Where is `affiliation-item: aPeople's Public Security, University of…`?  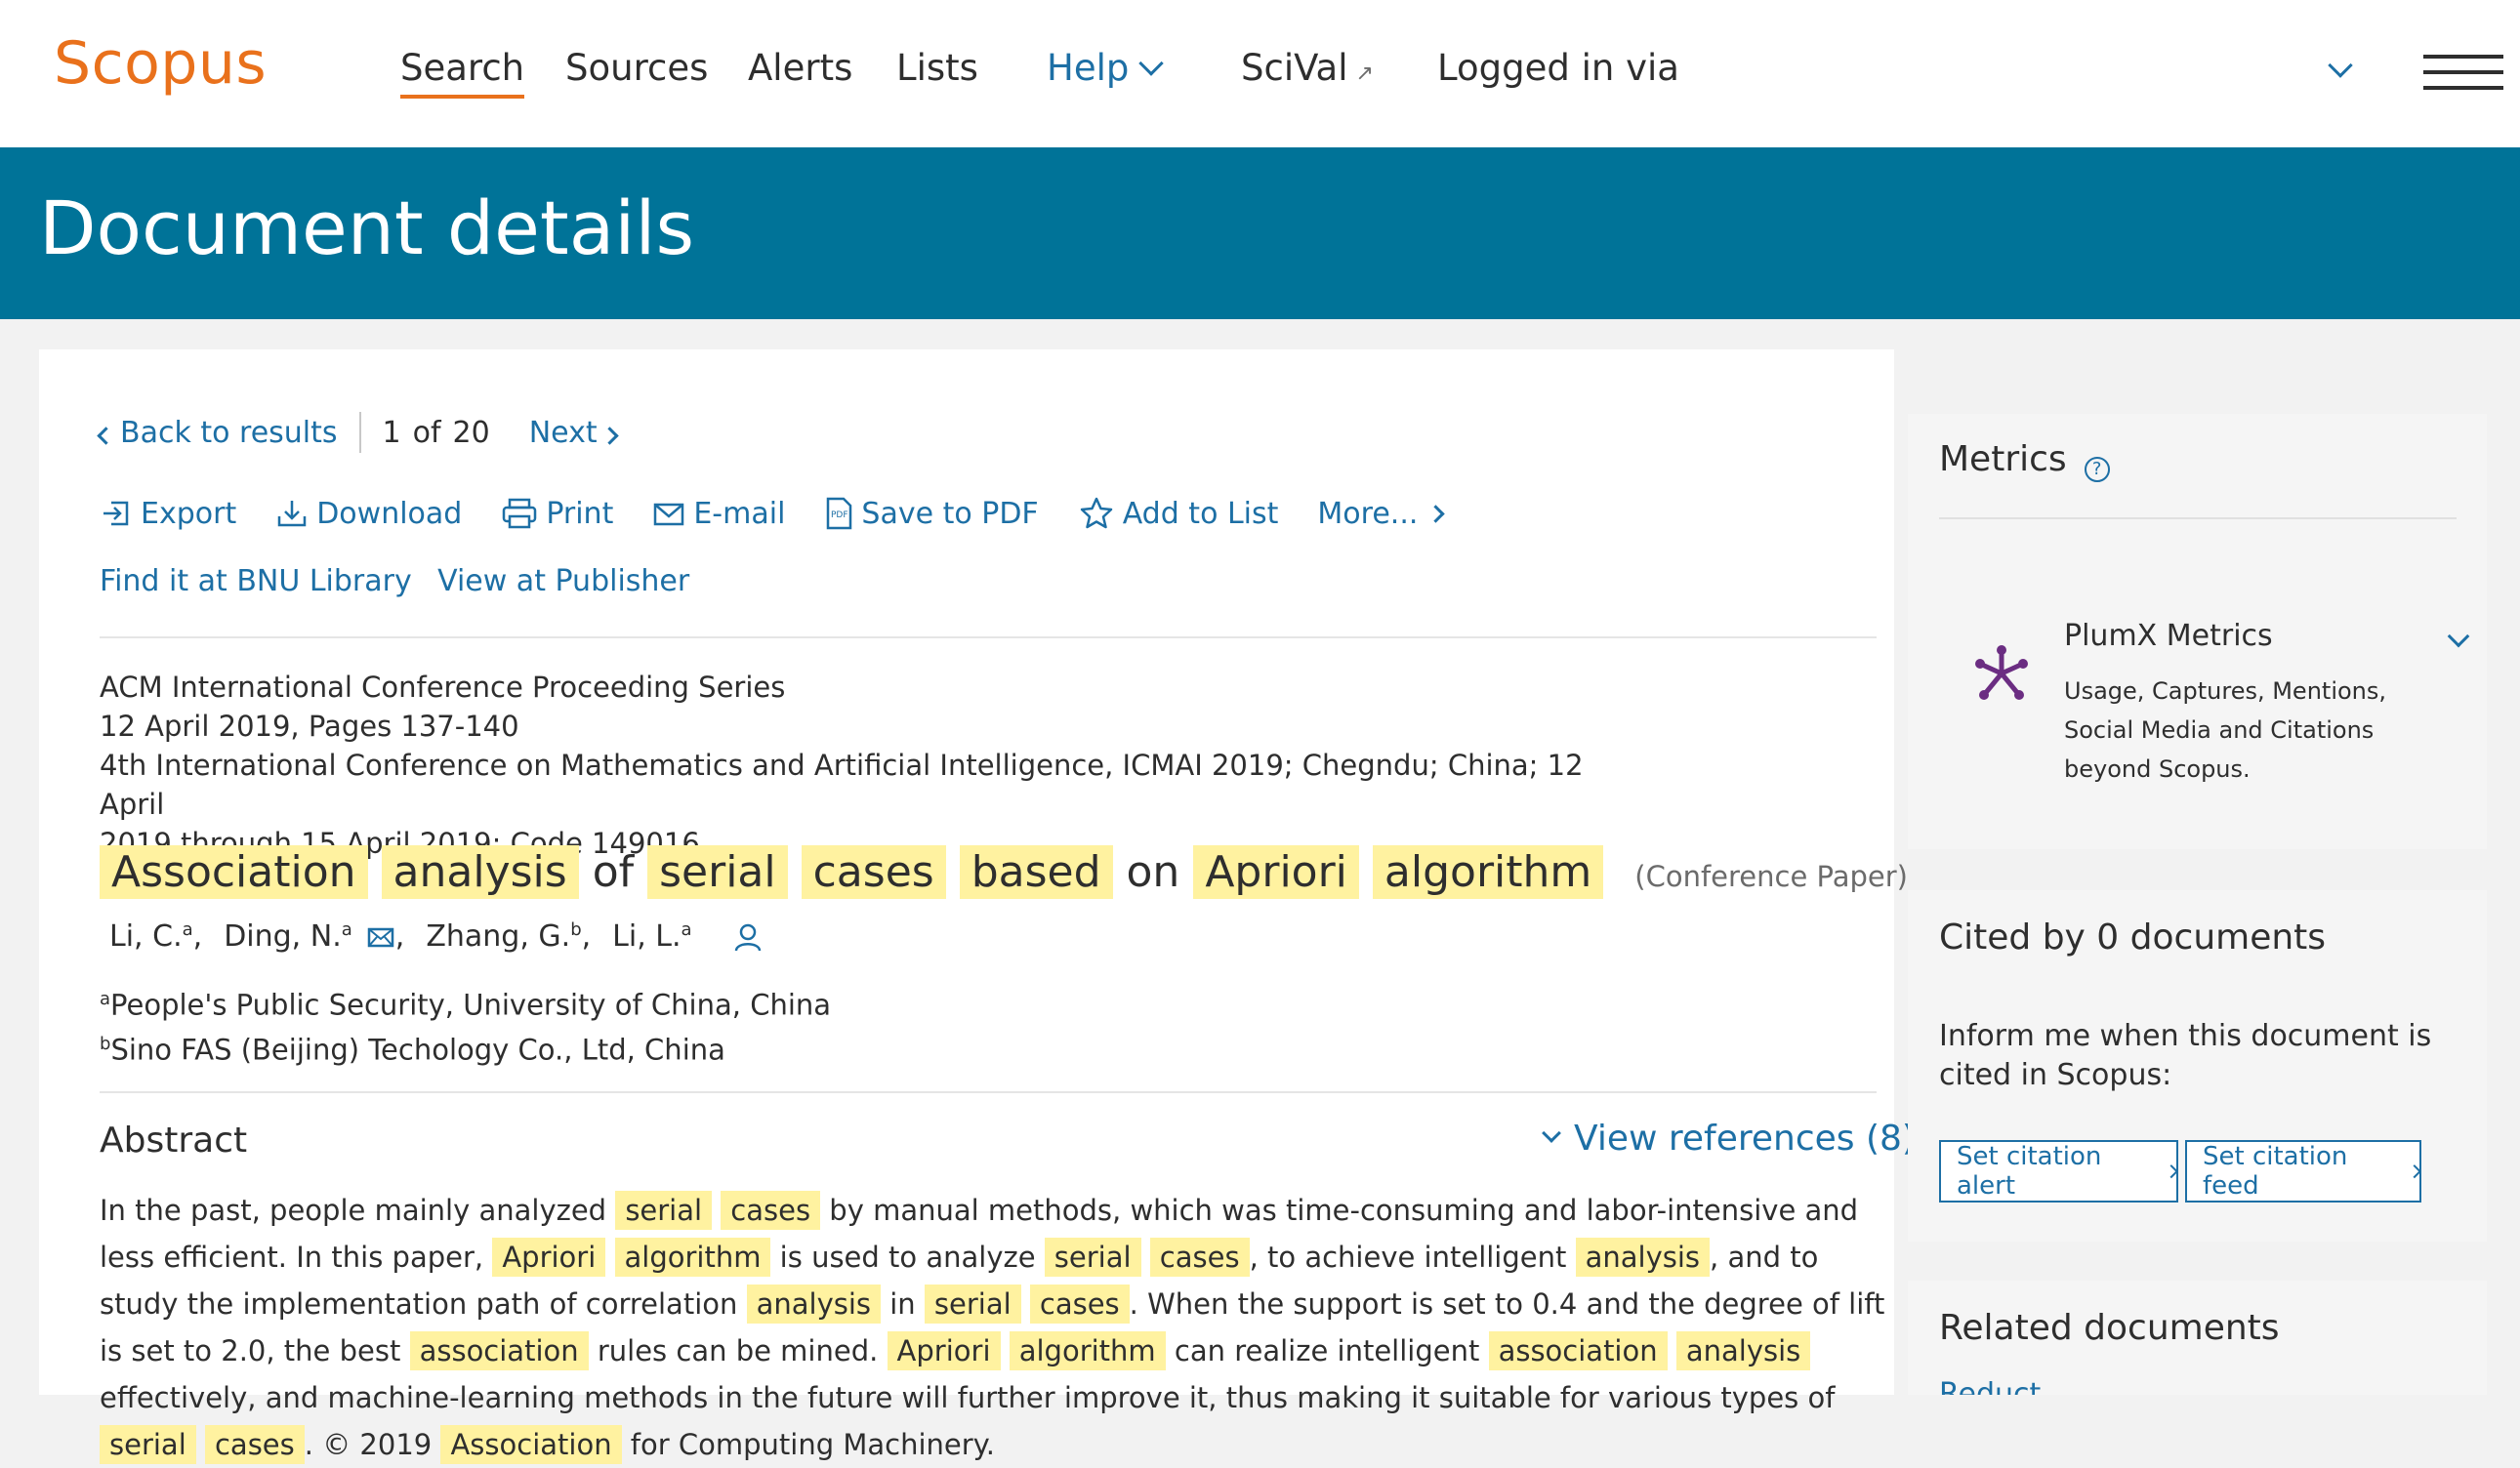 affiliation-item: aPeople's Public Security, University of… is located at coordinates (465, 1003).